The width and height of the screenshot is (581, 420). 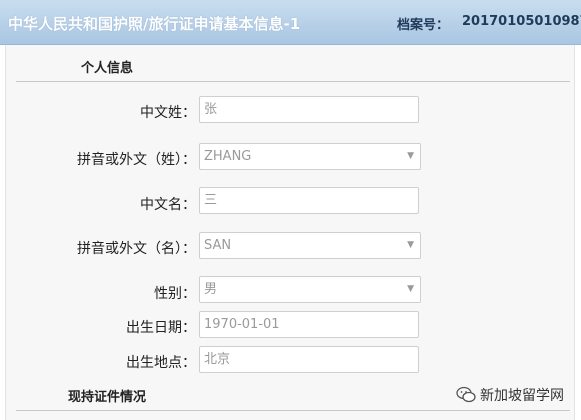 What do you see at coordinates (242, 324) in the screenshot?
I see `birth-date-value: 1970-01-01` at bounding box center [242, 324].